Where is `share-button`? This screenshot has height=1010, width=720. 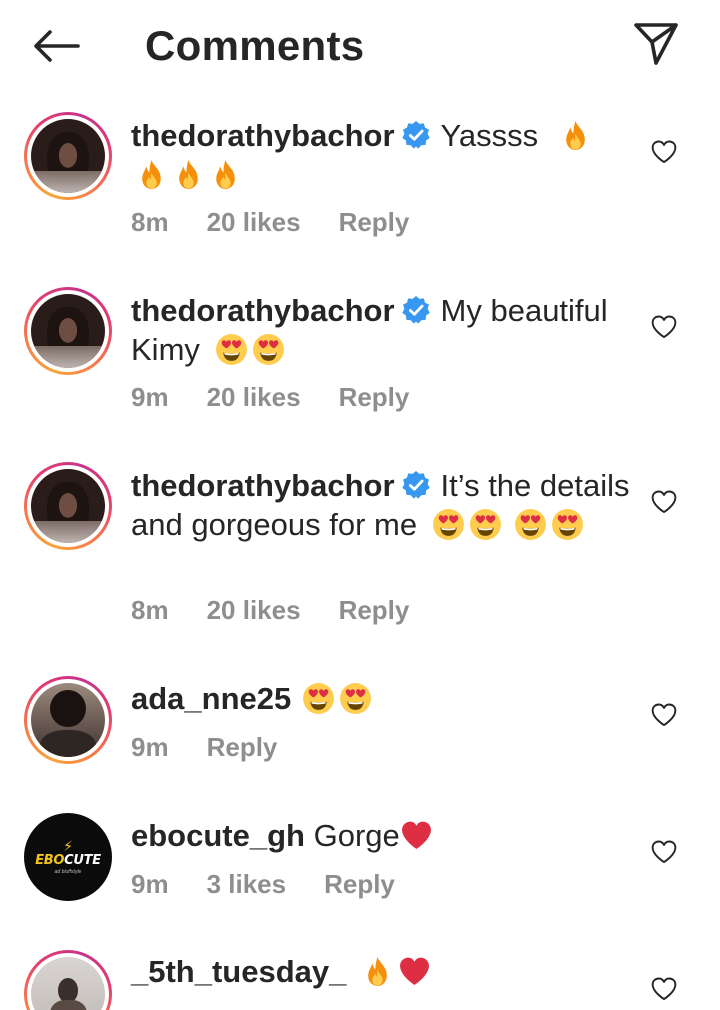 share-button is located at coordinates (656, 44).